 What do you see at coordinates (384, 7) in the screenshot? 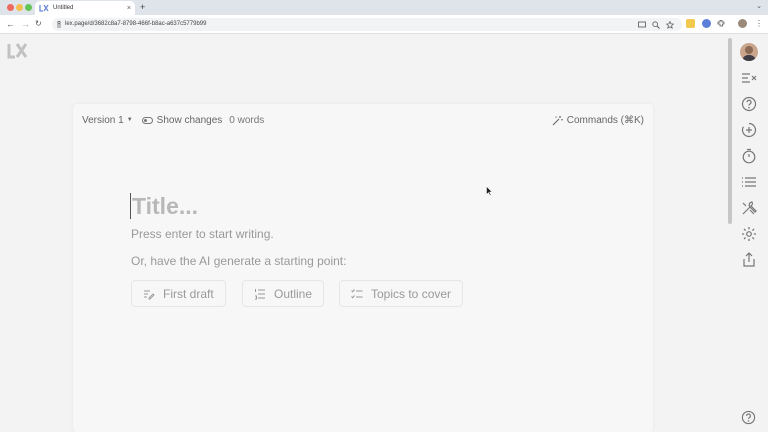
I see `browser-tab-bar: Untitled × + ⌄` at bounding box center [384, 7].